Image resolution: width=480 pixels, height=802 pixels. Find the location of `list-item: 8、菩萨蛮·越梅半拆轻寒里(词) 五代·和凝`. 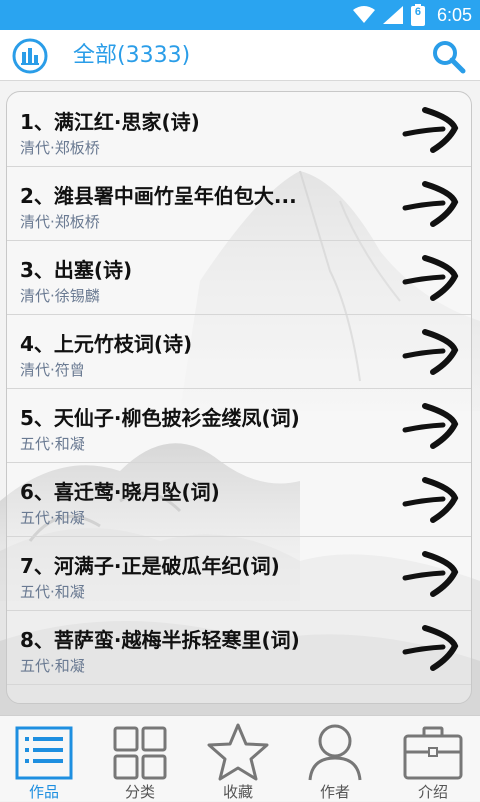

list-item: 8、菩萨蛮·越梅半拆轻寒里(词) 五代·和凝 is located at coordinates (239, 647).